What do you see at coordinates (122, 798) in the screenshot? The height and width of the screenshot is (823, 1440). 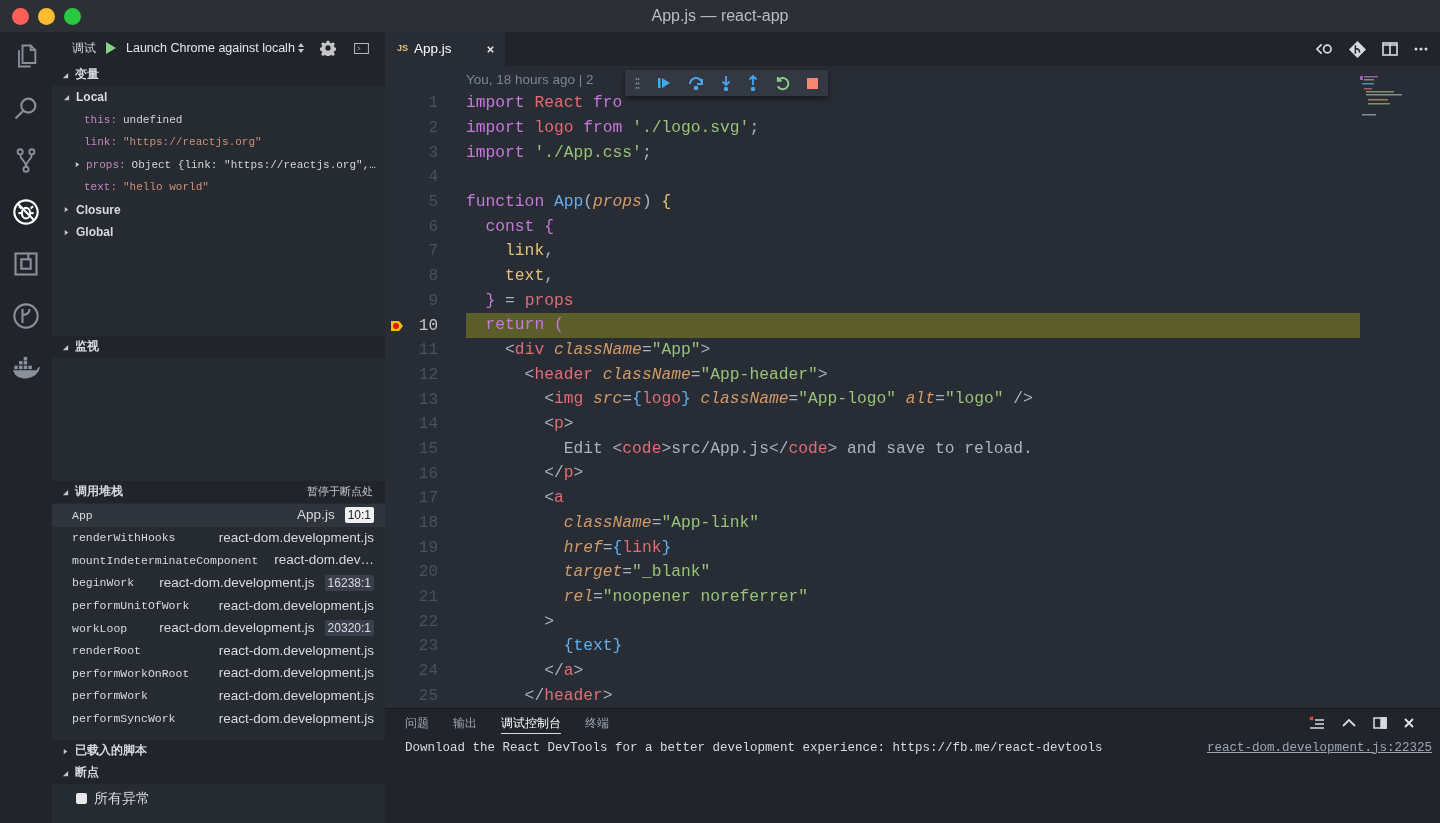 I see `checkbox-label: 所有异常` at bounding box center [122, 798].